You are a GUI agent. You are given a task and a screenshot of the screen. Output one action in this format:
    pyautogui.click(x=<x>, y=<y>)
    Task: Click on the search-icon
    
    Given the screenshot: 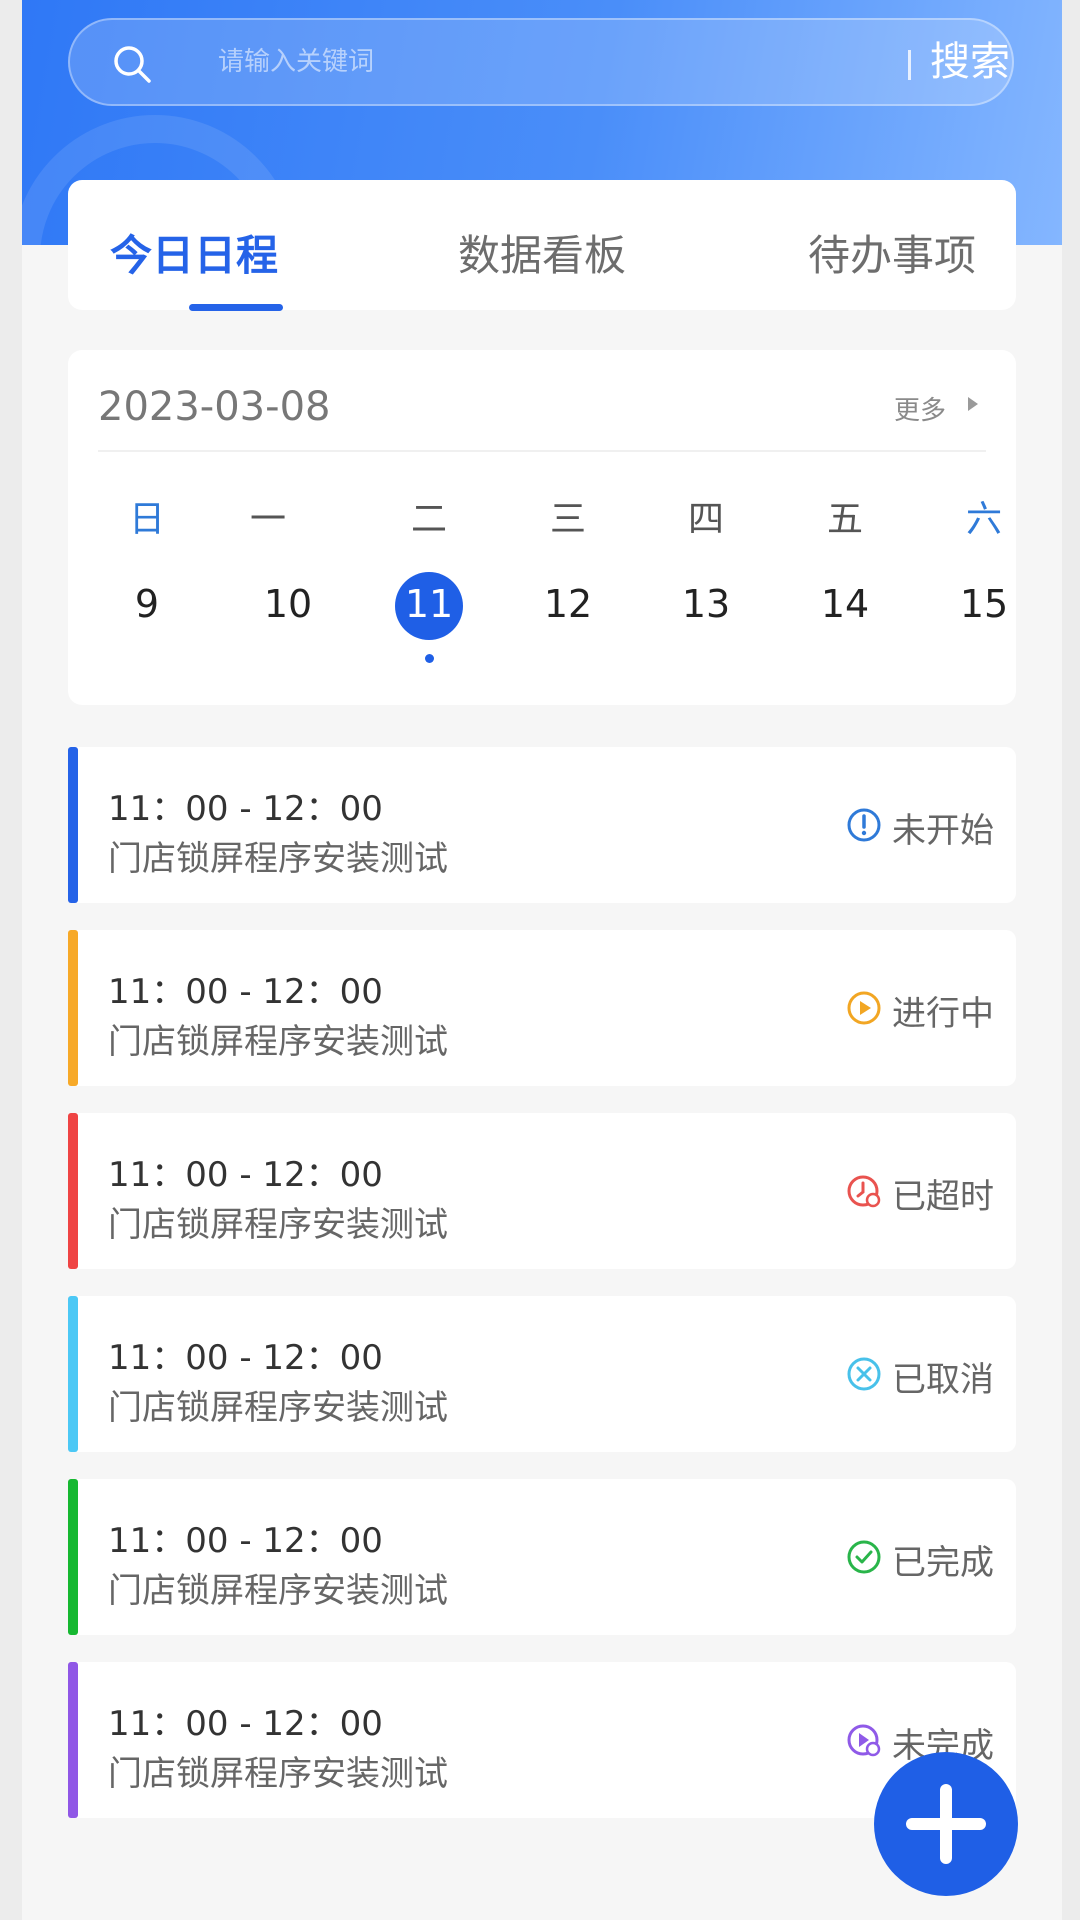 What is the action you would take?
    pyautogui.click(x=132, y=64)
    